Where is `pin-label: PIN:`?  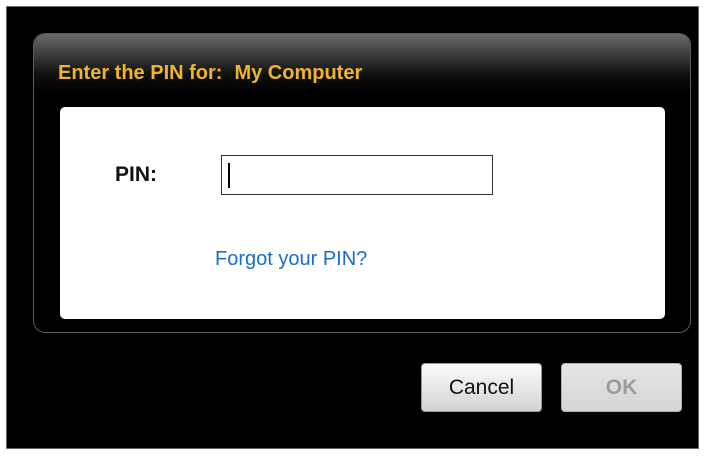
pin-label: PIN: is located at coordinates (136, 174).